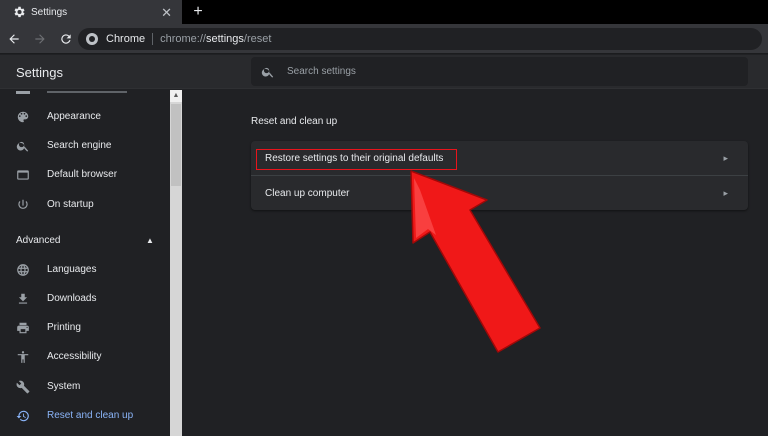 The image size is (768, 436). I want to click on reload-button, so click(66, 39).